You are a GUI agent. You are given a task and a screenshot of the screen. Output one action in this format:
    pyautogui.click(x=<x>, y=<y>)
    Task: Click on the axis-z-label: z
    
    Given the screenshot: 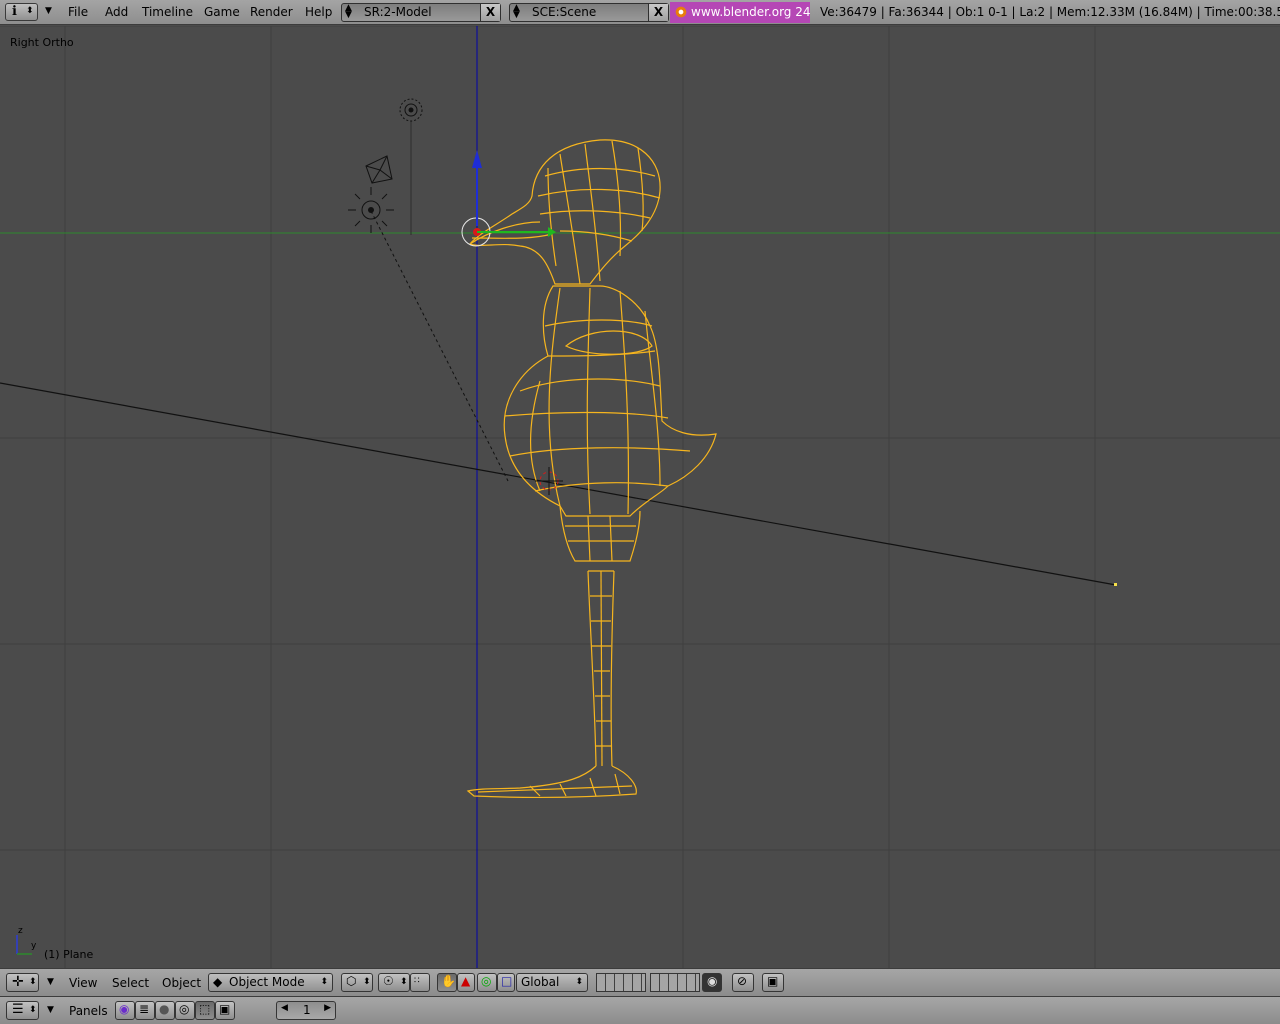 What is the action you would take?
    pyautogui.click(x=20, y=931)
    